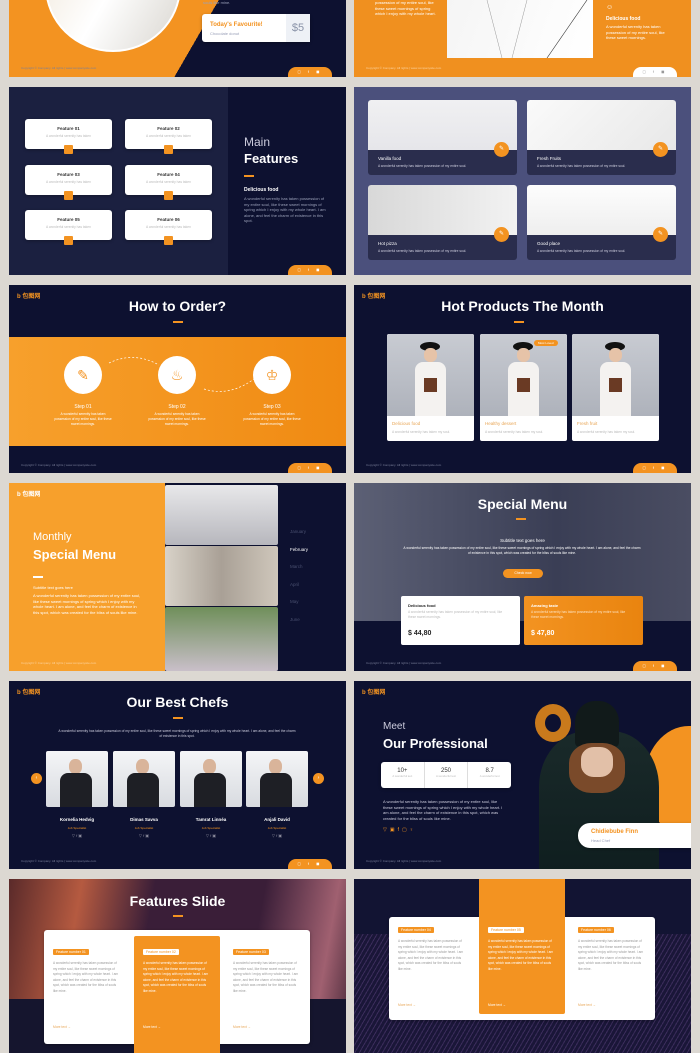  Describe the element at coordinates (168, 128) in the screenshot. I see `feature-title: Feature 02` at that location.